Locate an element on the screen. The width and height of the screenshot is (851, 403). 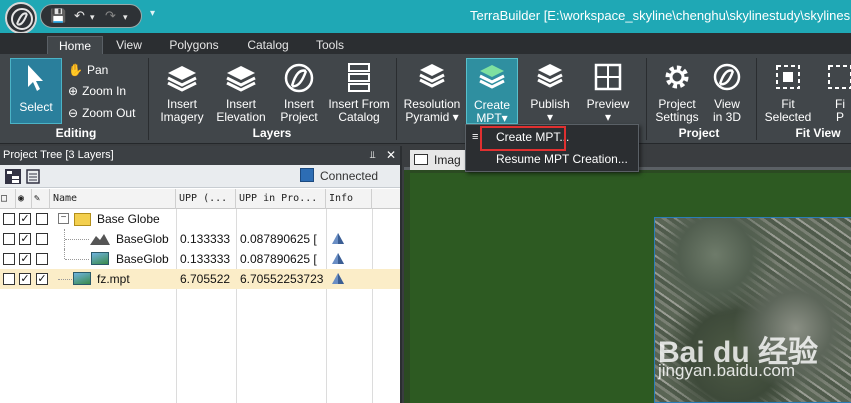
edit-column-icon: ✎ is located at coordinates (41, 199).